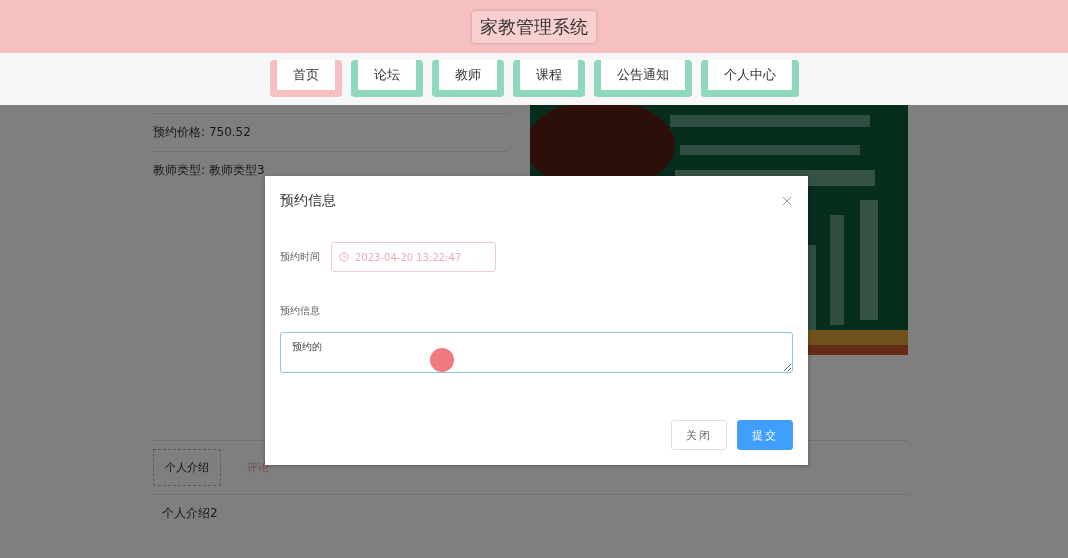 This screenshot has height=558, width=1068. I want to click on info-textarea: 预约的, so click(536, 352).